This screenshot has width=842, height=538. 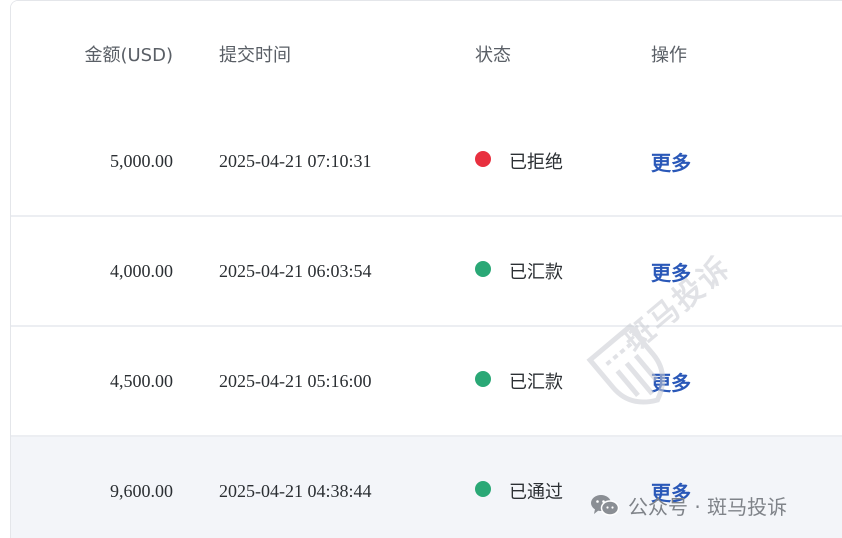 I want to click on header-action-cell: 操作, so click(x=721, y=54).